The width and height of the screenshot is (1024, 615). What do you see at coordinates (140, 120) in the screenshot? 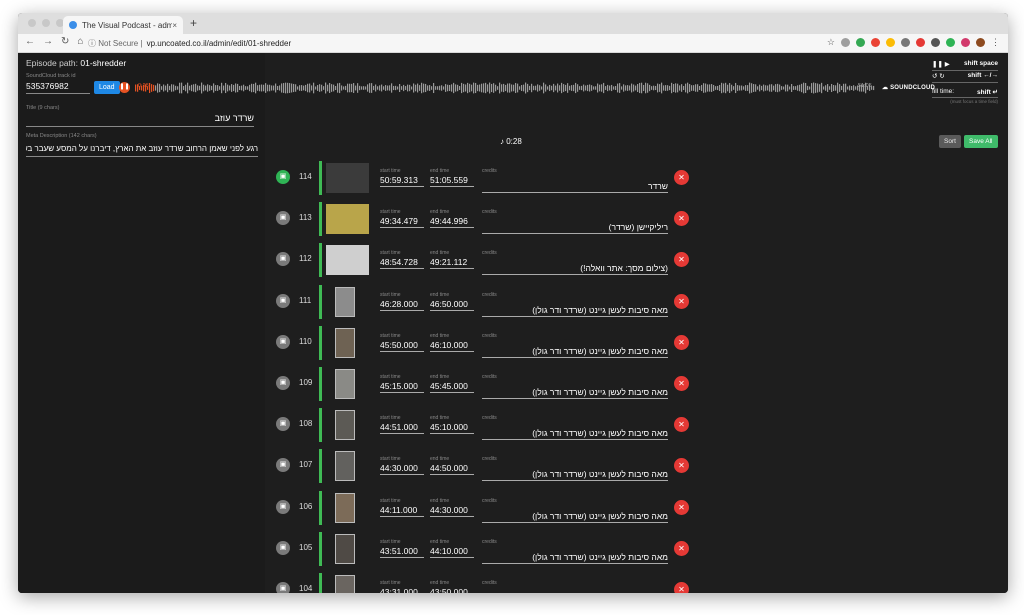
I see `title-input: שרדר עוזב` at bounding box center [140, 120].